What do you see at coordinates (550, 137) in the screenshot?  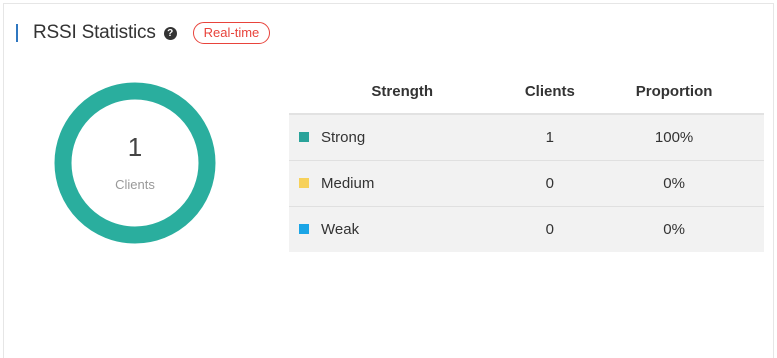 I see `clients-cell: 1` at bounding box center [550, 137].